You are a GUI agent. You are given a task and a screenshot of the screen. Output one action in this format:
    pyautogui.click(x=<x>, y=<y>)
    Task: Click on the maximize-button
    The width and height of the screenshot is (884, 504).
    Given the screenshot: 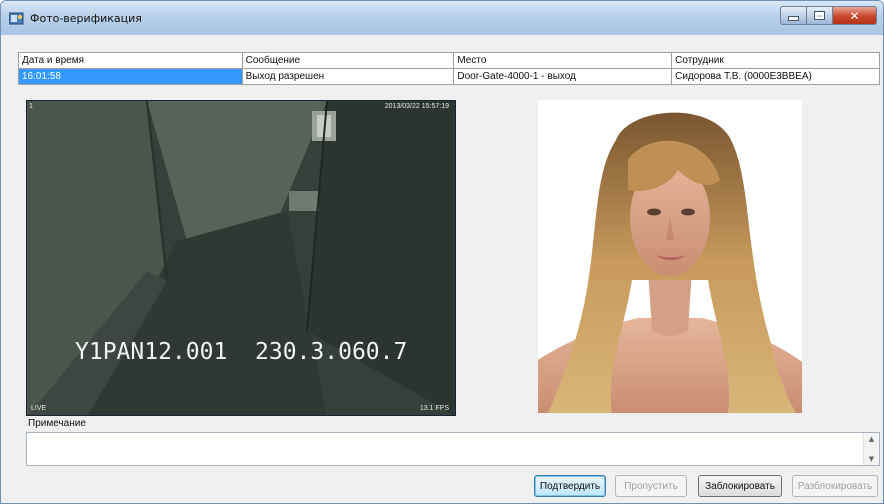 What is the action you would take?
    pyautogui.click(x=820, y=15)
    